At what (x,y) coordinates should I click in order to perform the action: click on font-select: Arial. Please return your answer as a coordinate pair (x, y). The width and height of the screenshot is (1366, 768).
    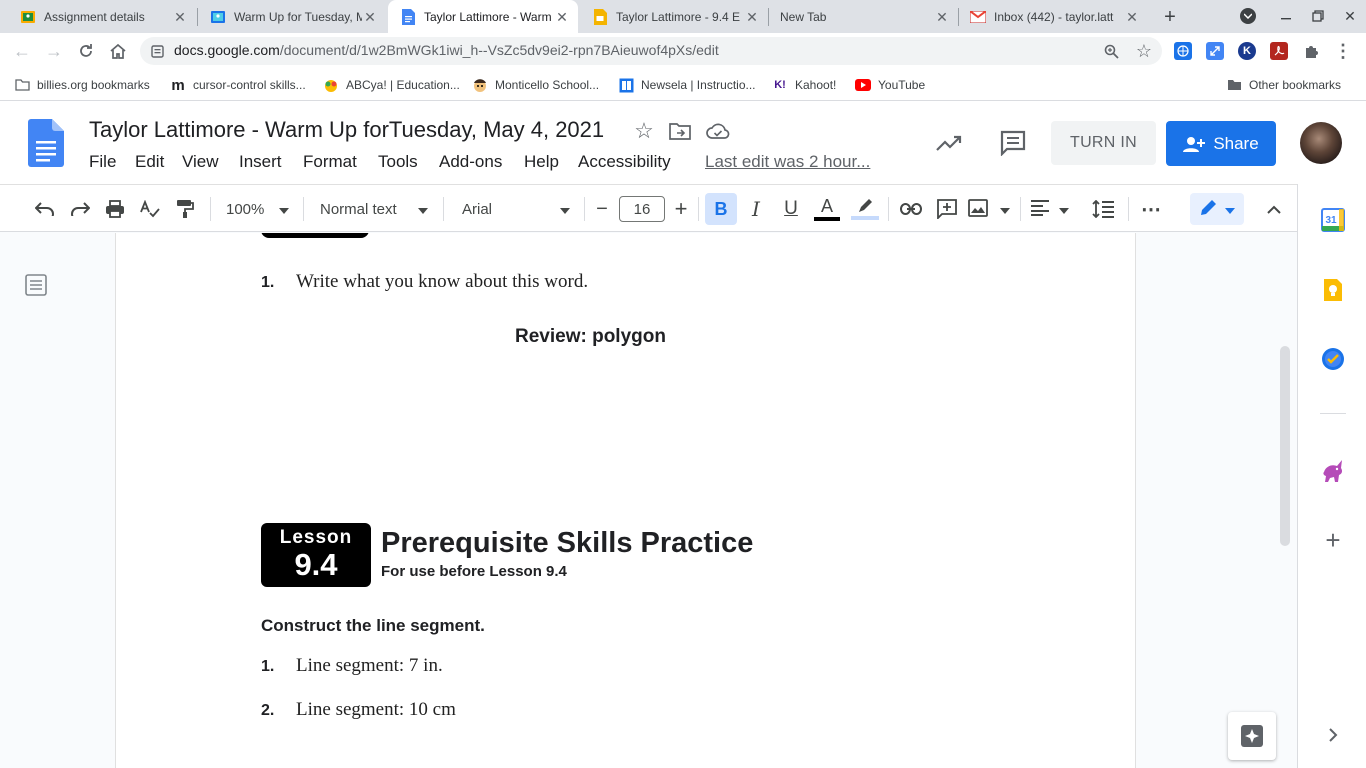
    Looking at the image, I should click on (516, 209).